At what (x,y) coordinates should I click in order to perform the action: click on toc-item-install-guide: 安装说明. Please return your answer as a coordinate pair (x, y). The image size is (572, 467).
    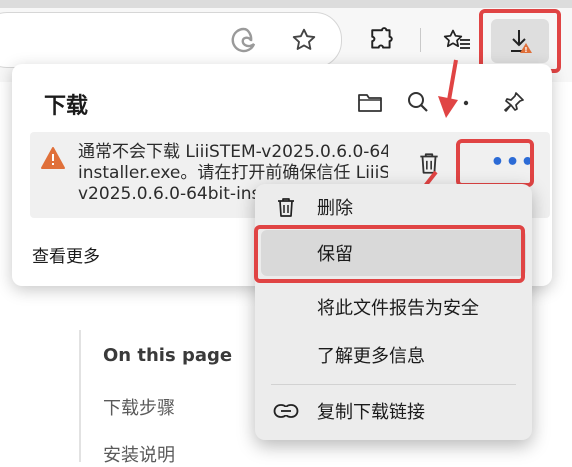
    Looking at the image, I should click on (139, 454).